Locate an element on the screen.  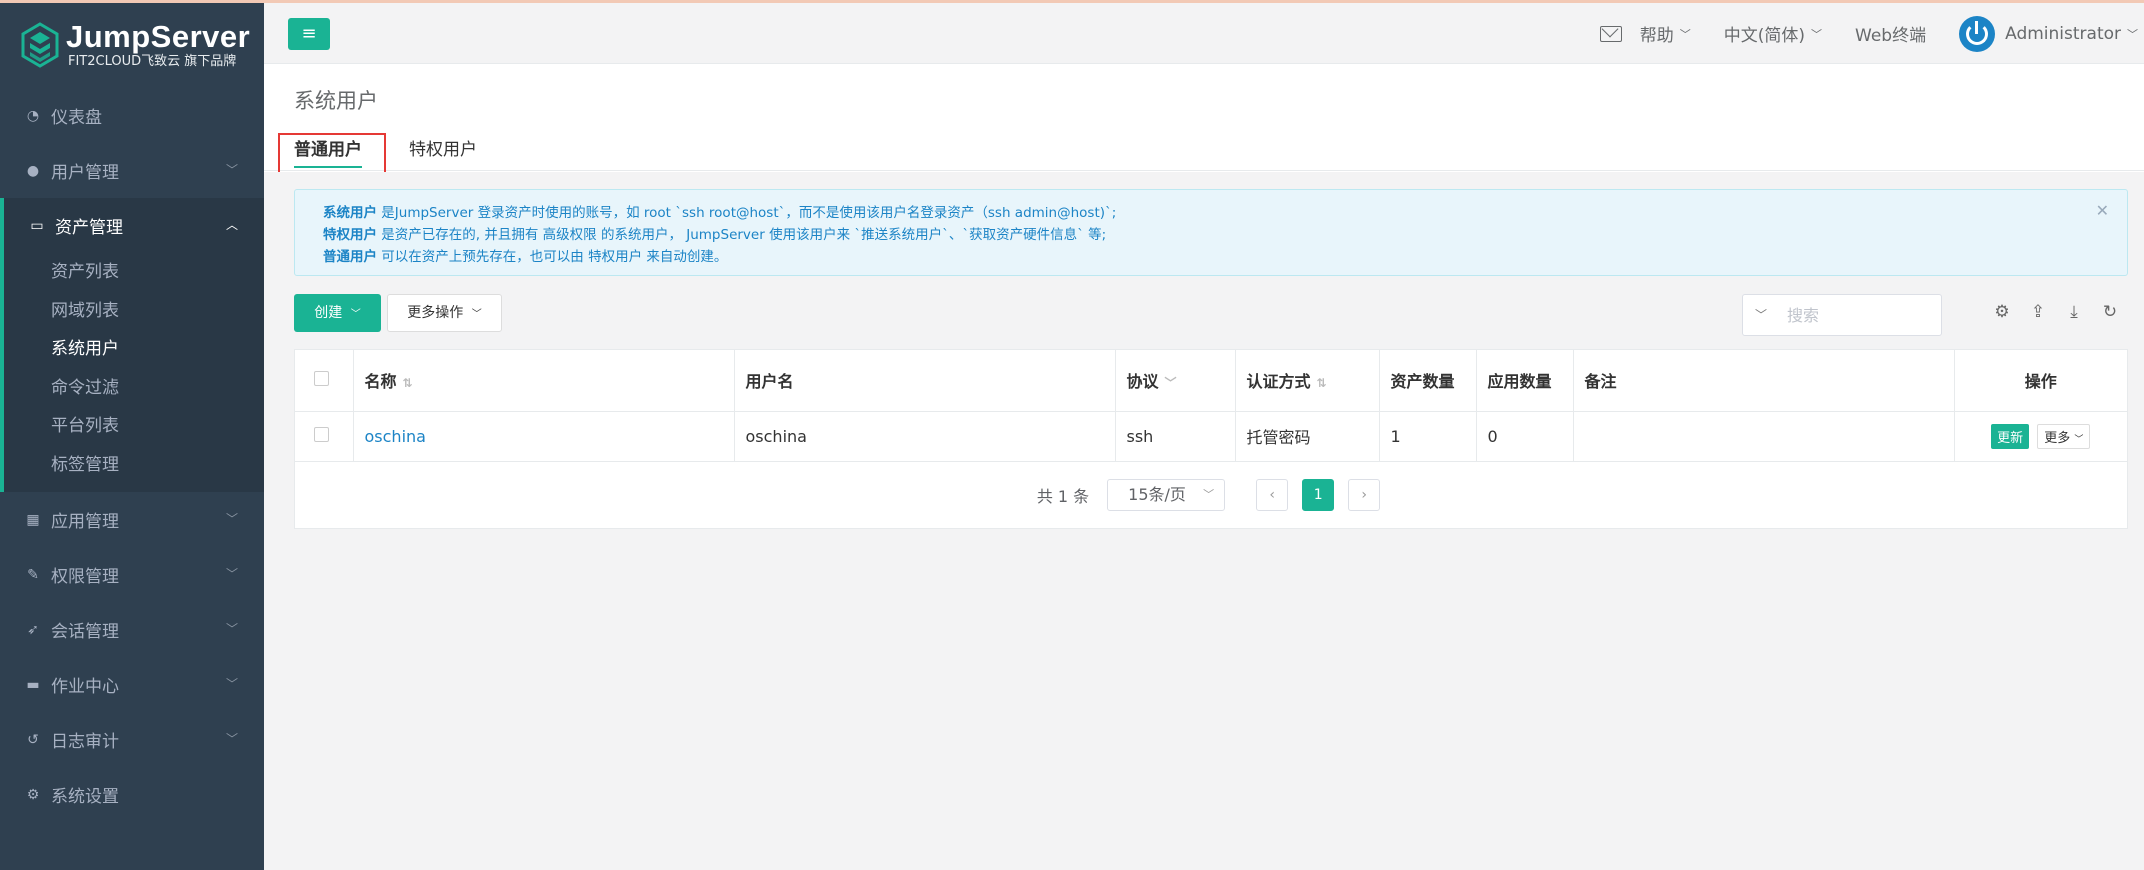
next-page-button: › is located at coordinates (1364, 495).